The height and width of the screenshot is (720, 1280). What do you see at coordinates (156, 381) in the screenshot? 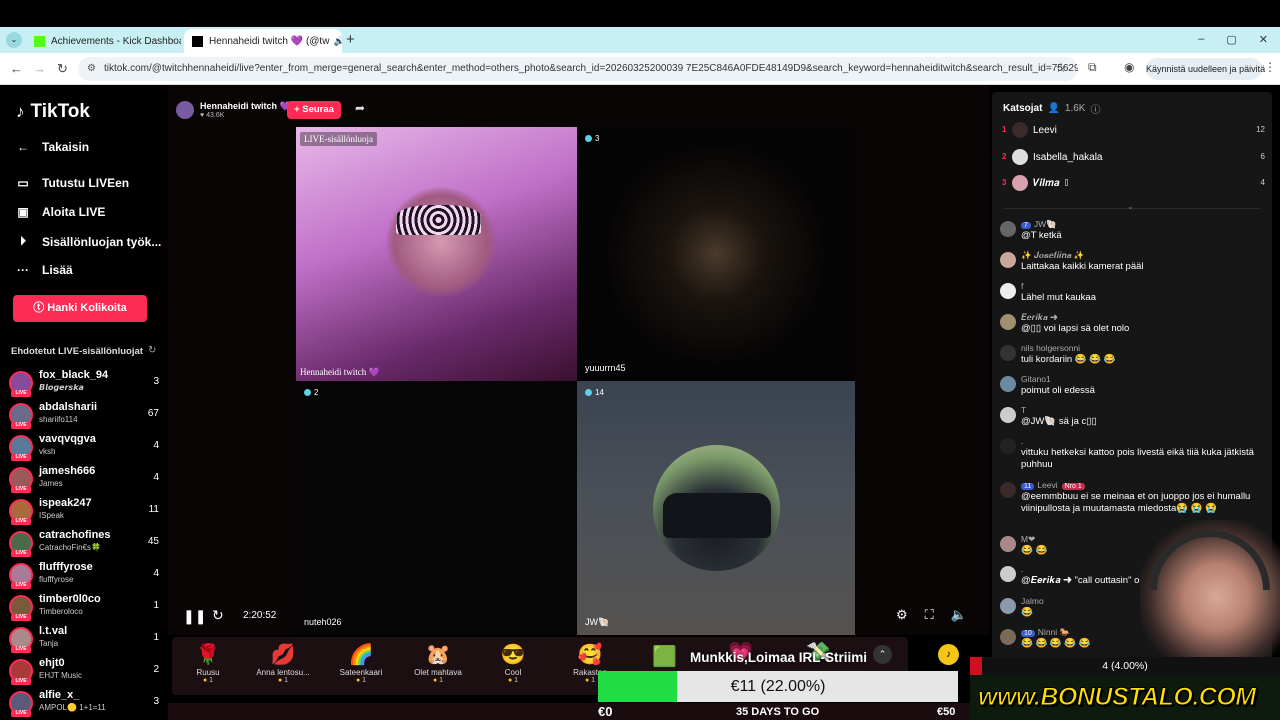
I see `creator-viewer-count: 3` at bounding box center [156, 381].